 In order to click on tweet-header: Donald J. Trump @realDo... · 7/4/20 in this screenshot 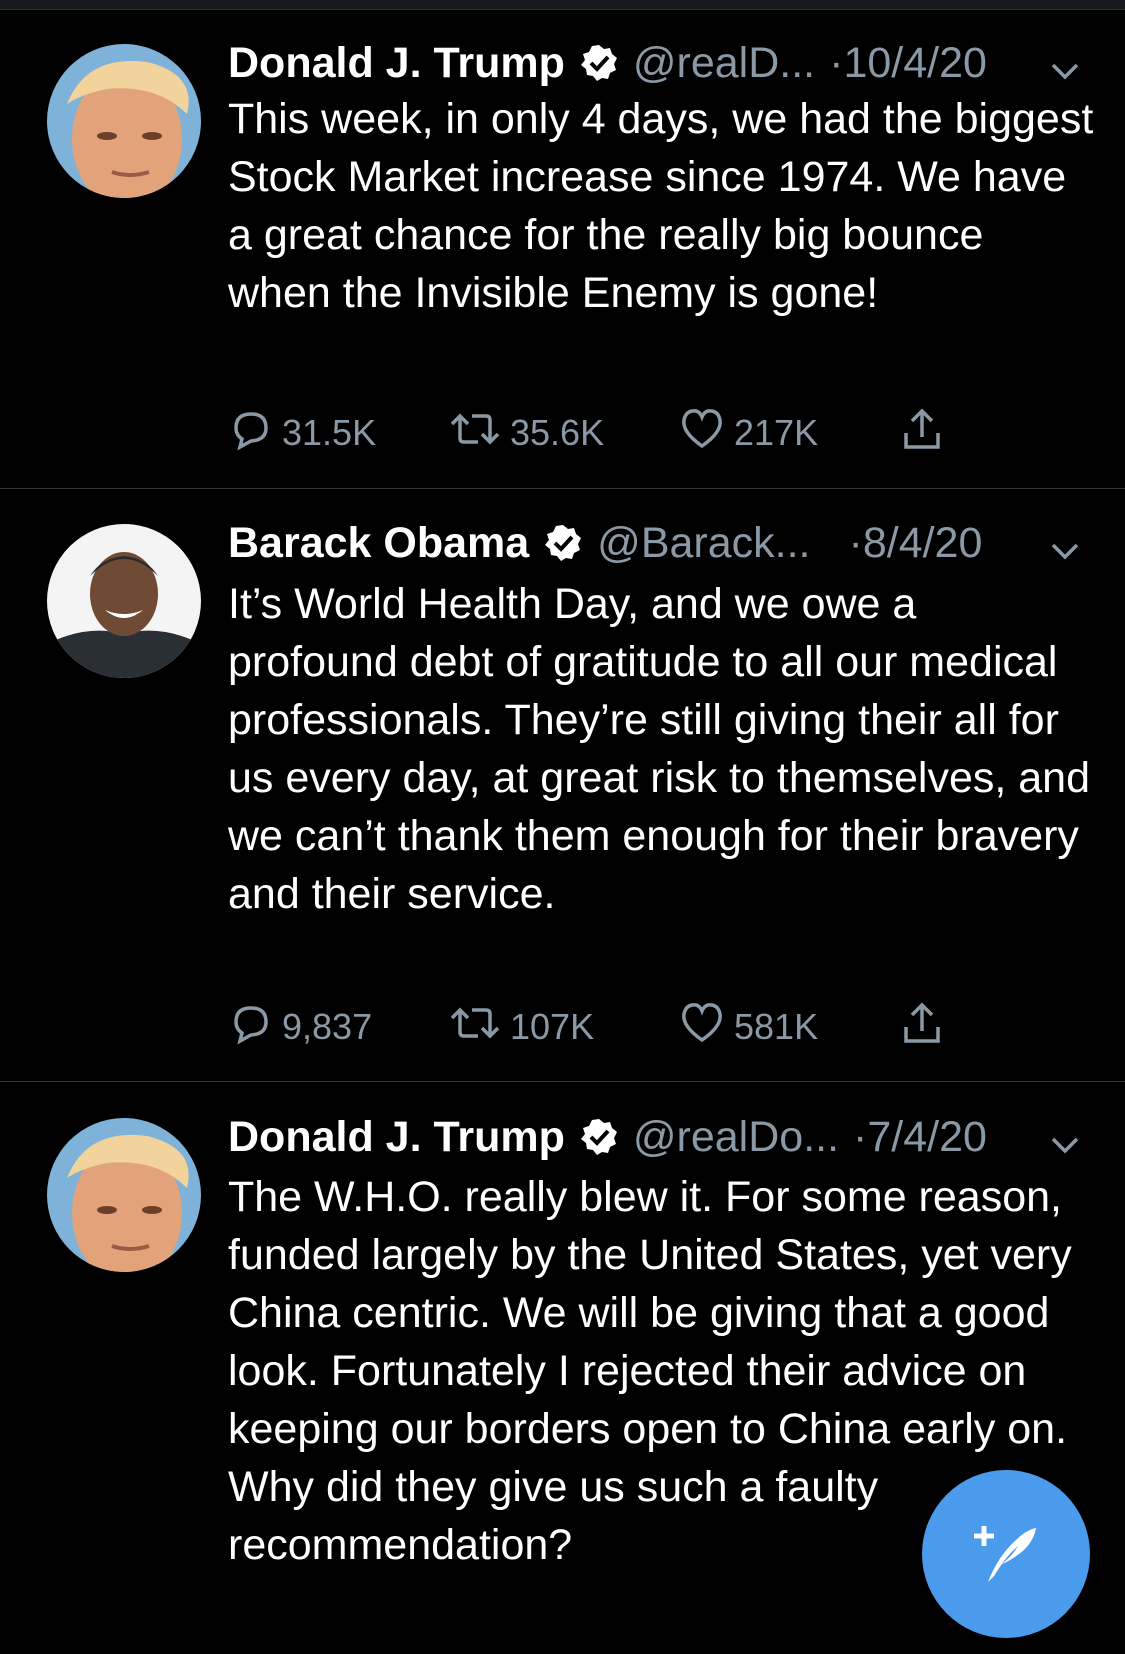, I will do `click(656, 1137)`.